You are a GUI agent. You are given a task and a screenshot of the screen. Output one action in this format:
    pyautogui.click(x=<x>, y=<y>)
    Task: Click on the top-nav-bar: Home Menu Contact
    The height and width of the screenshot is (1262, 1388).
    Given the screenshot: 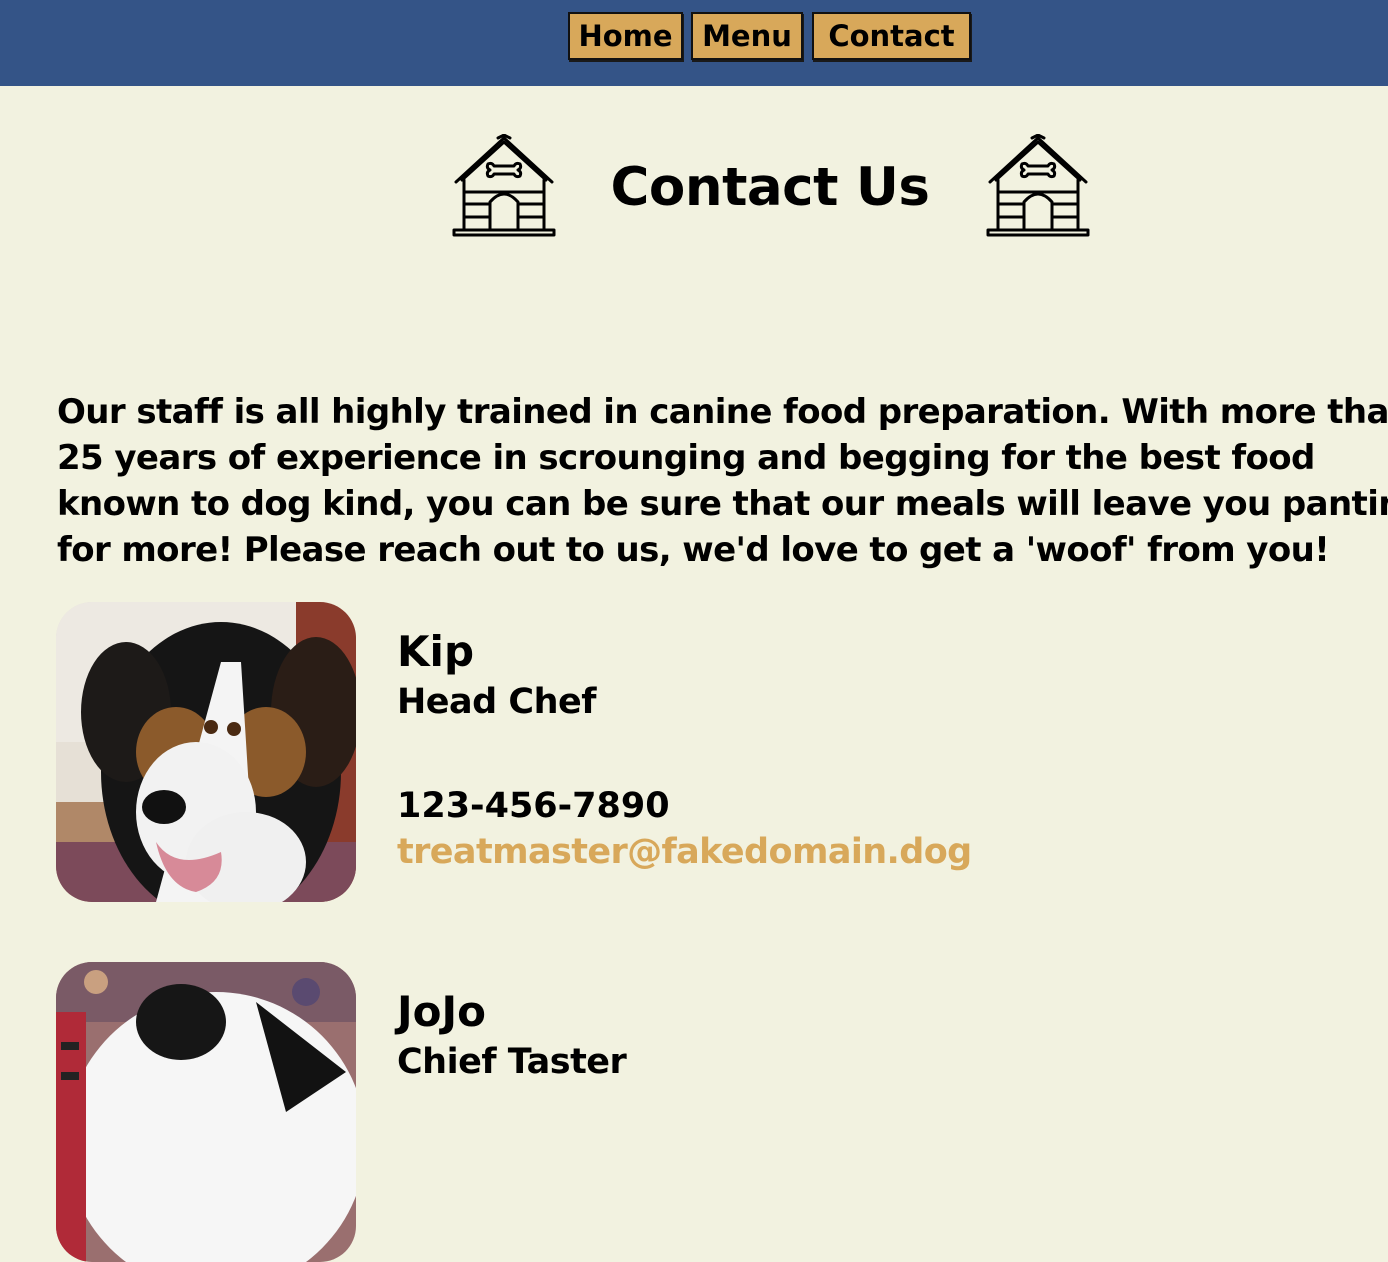 What is the action you would take?
    pyautogui.click(x=694, y=43)
    